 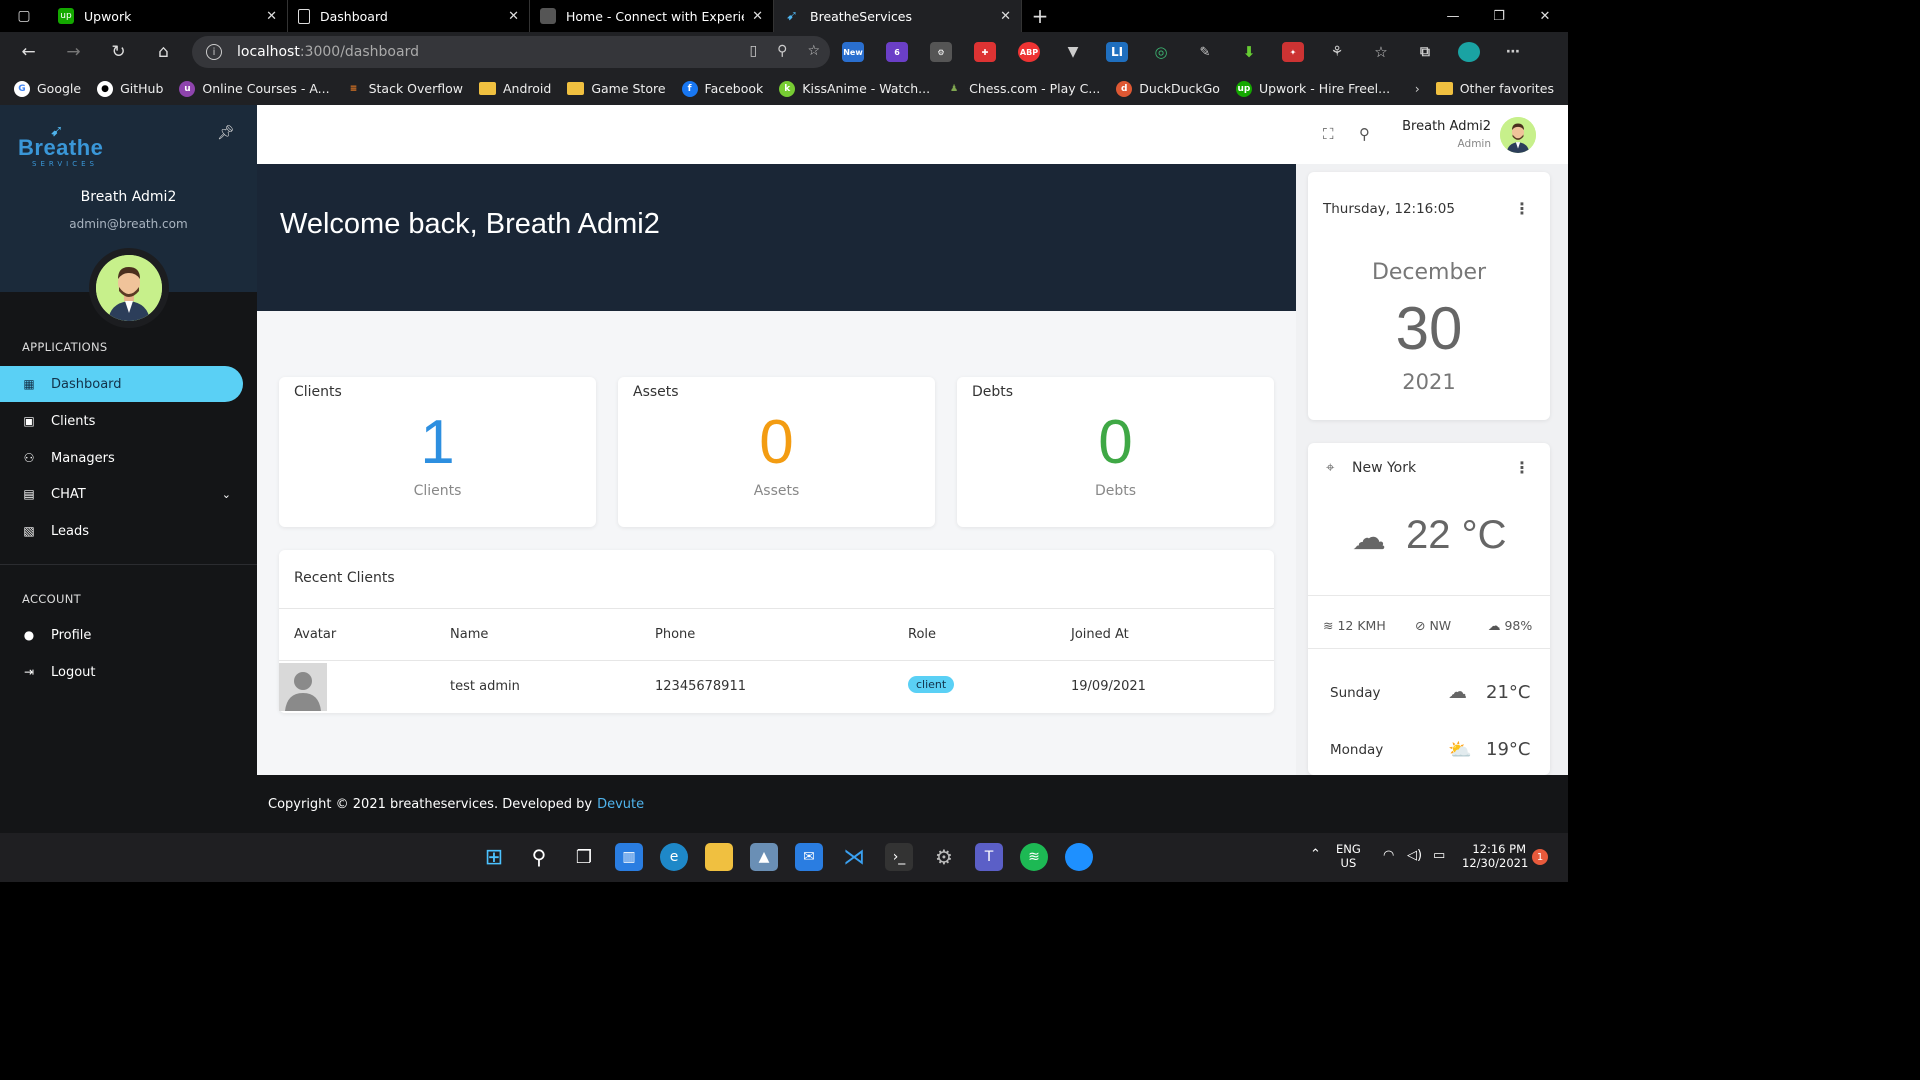 What do you see at coordinates (1029, 52) in the screenshot?
I see `adblock-icon: ABP` at bounding box center [1029, 52].